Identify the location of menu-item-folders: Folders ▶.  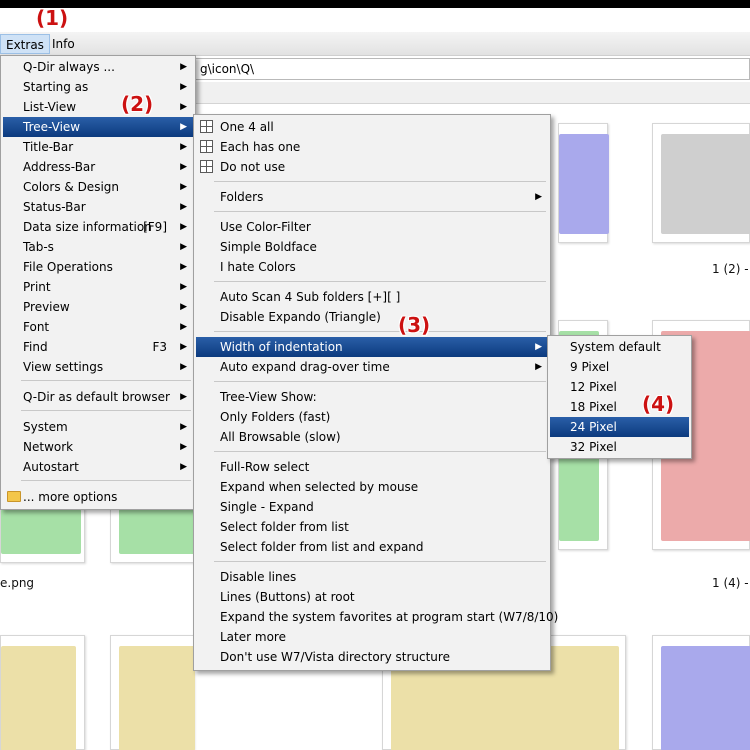
(372, 197).